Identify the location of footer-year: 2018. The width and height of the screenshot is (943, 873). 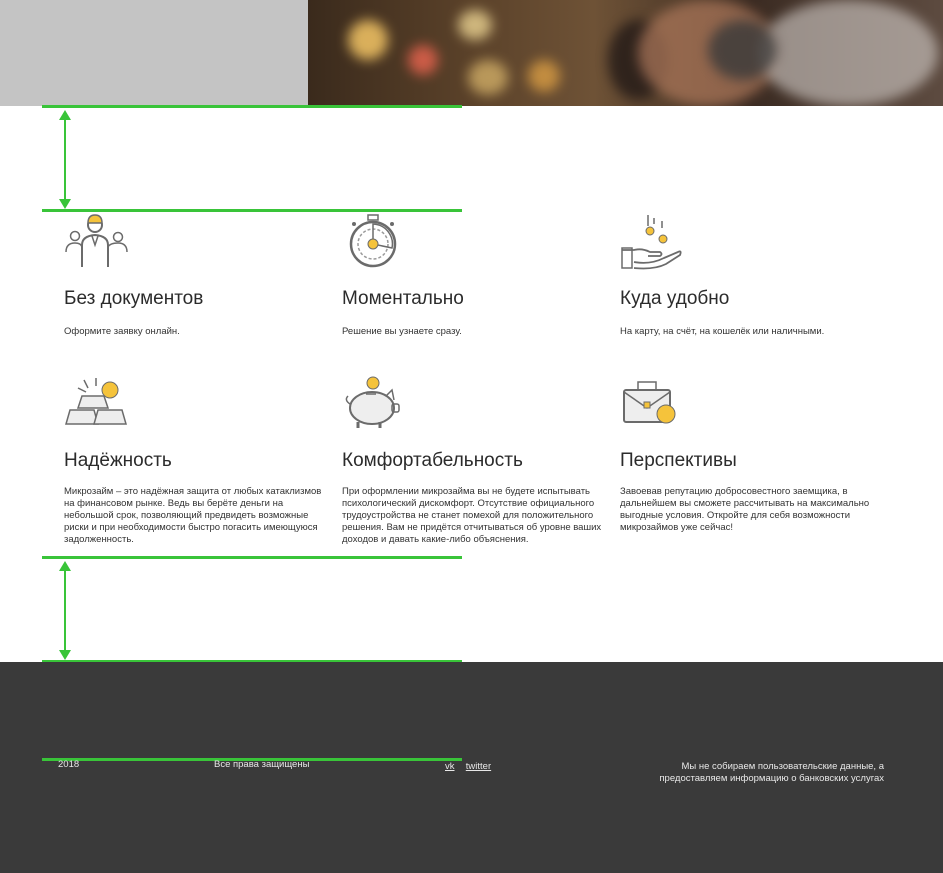
(69, 764).